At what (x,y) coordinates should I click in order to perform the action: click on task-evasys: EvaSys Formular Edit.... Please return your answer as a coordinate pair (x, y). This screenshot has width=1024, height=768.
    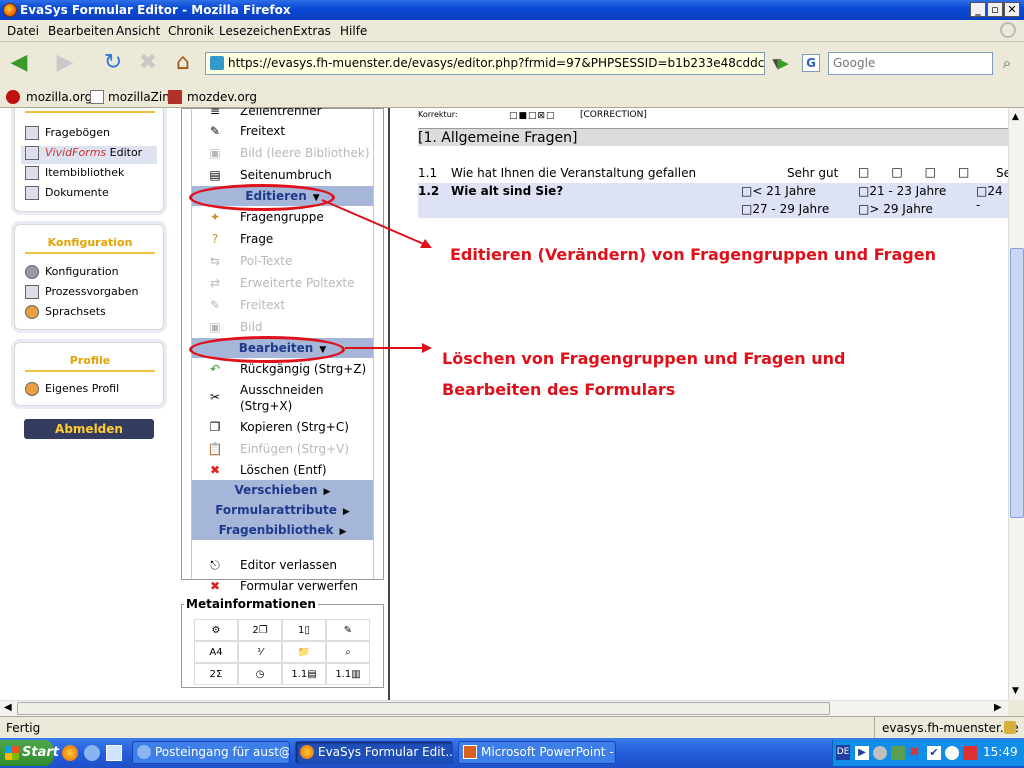
    Looking at the image, I should click on (374, 752).